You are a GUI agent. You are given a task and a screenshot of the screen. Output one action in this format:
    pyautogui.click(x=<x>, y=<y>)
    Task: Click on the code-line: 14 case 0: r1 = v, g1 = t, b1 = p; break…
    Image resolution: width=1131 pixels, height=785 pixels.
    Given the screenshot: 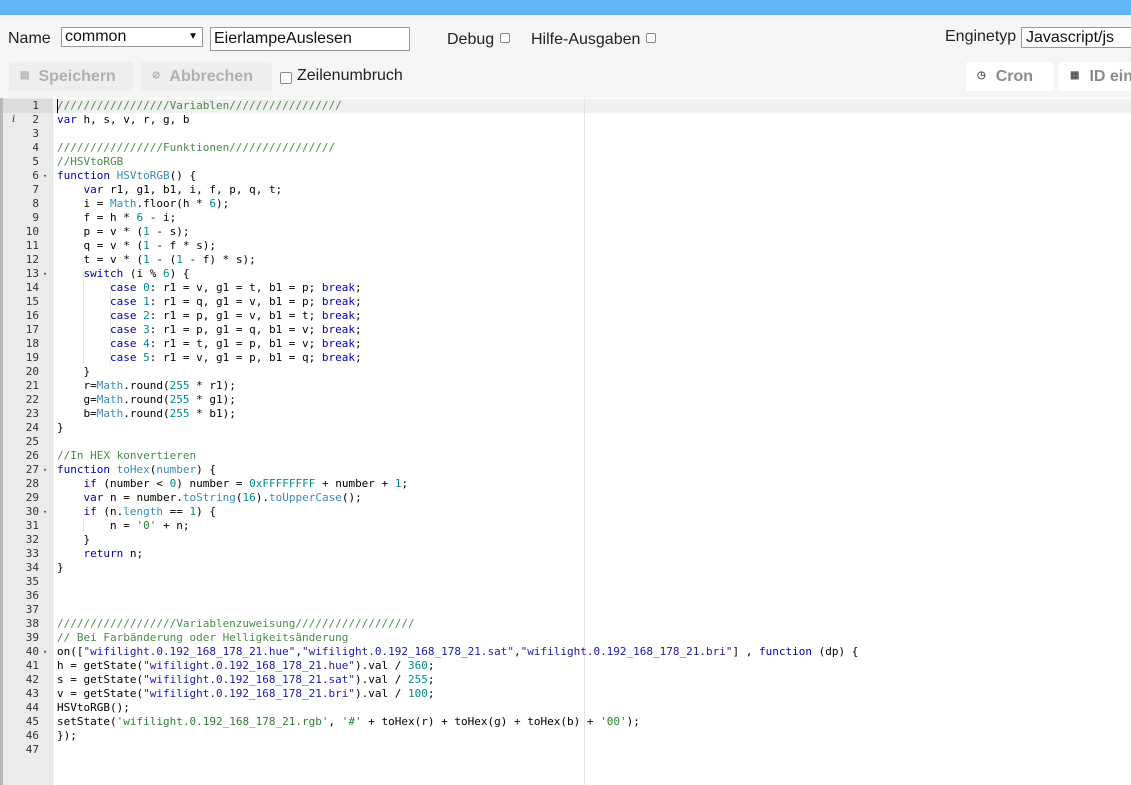 What is the action you would take?
    pyautogui.click(x=565, y=288)
    